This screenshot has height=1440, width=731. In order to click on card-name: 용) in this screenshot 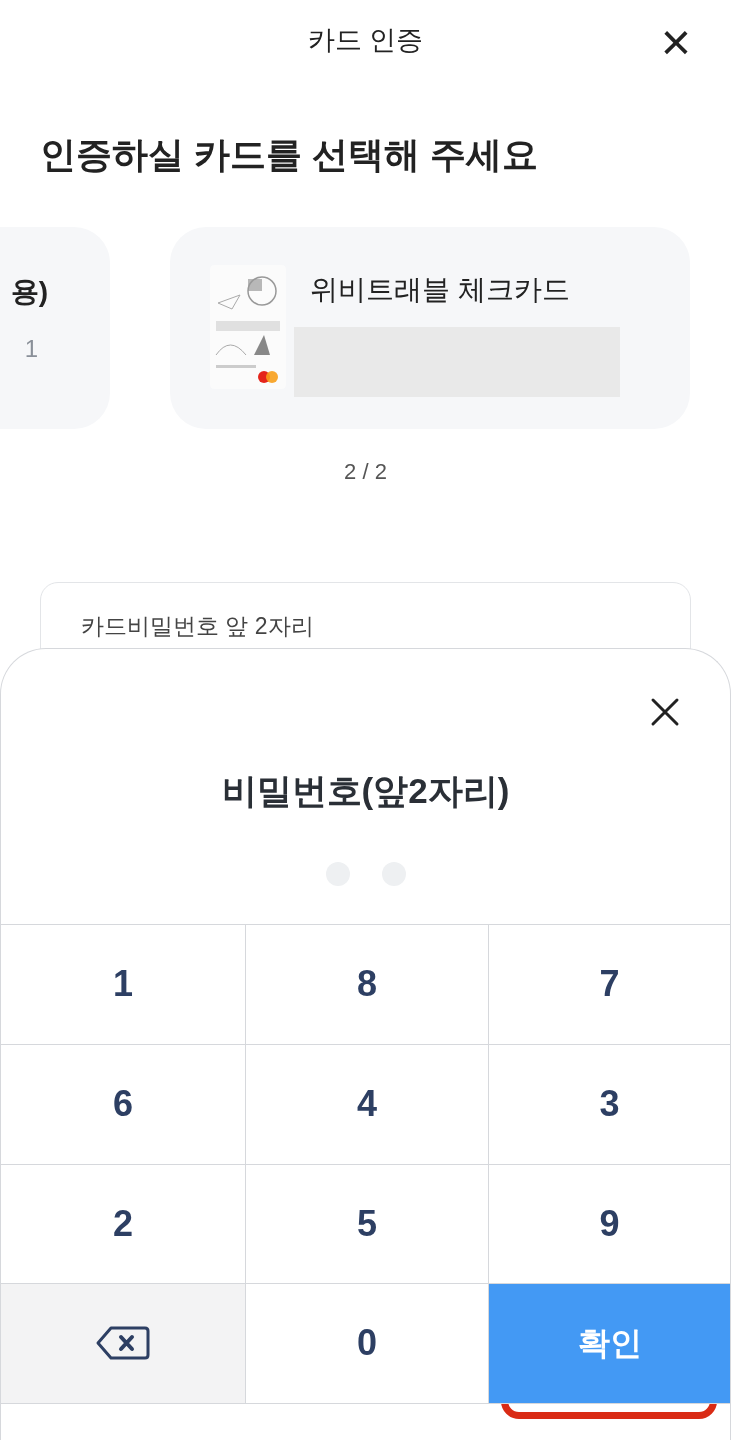, I will do `click(29, 292)`.